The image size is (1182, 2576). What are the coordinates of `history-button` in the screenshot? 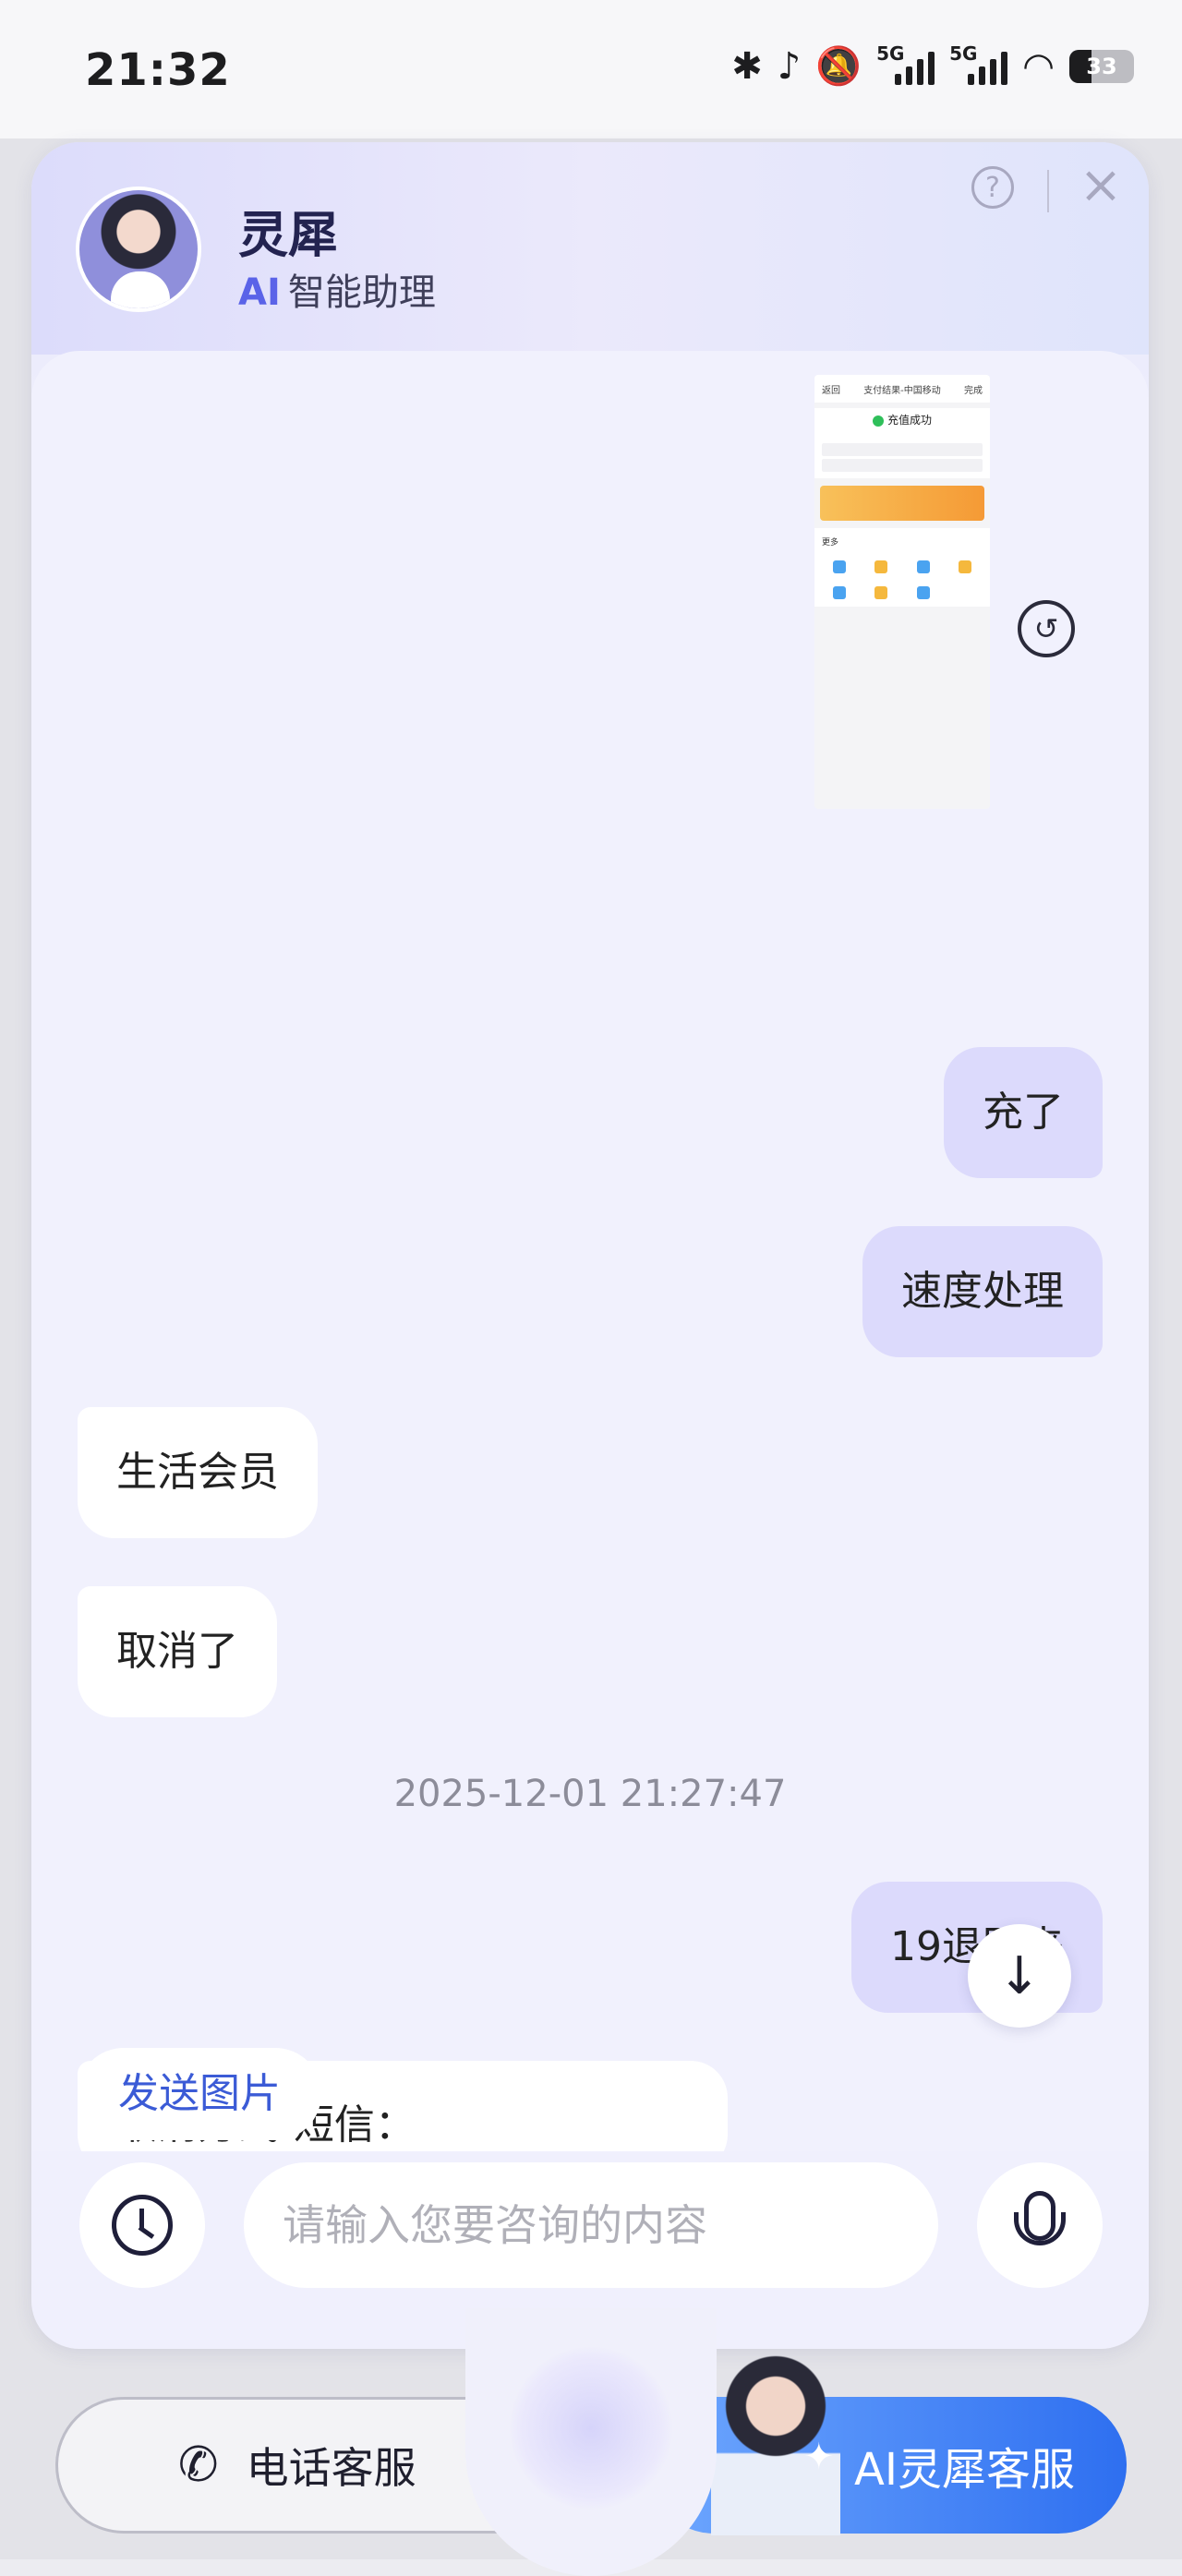 It's located at (142, 2225).